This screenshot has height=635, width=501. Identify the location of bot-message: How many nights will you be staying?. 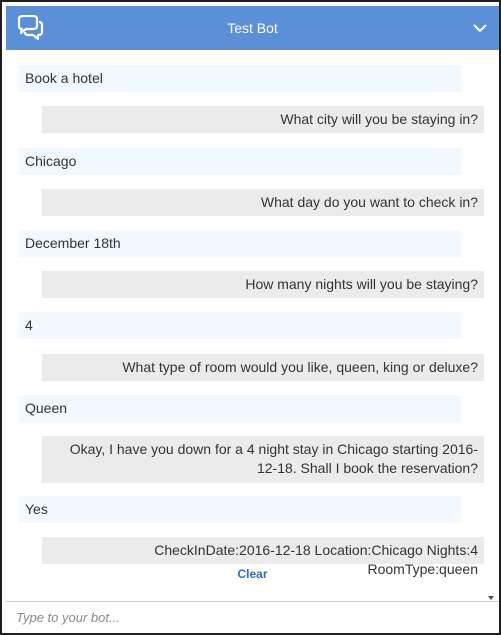
(263, 284).